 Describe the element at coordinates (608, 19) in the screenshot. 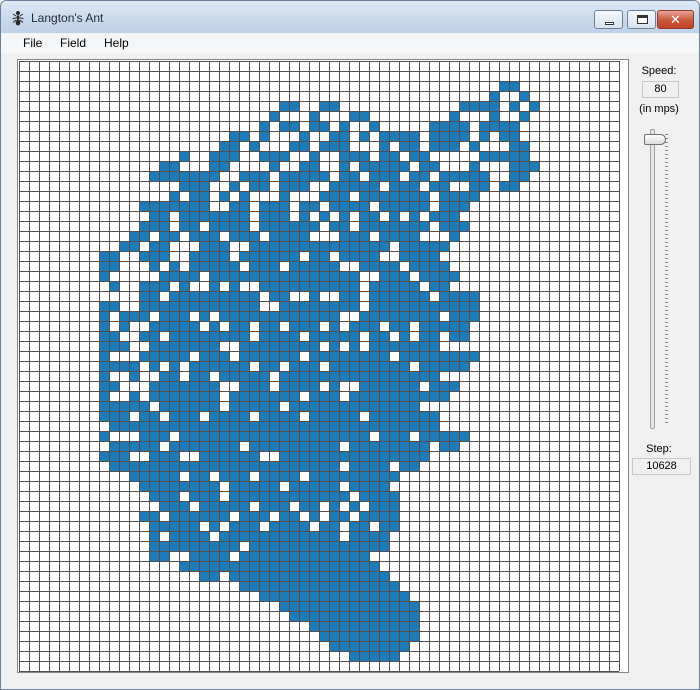

I see `minimize-button` at that location.